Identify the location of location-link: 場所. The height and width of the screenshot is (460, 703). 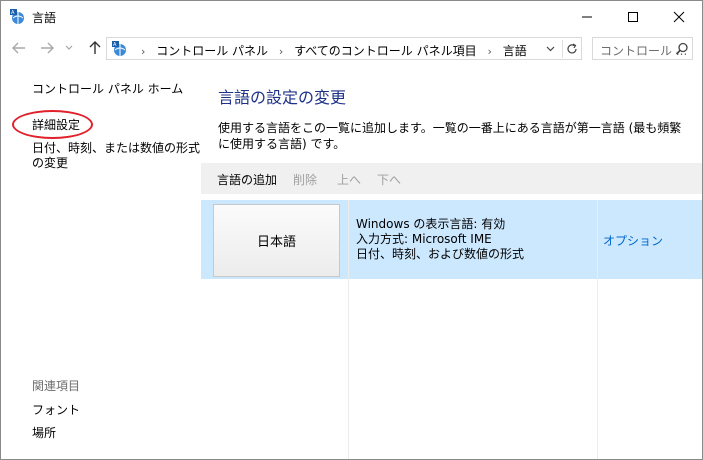
(44, 433).